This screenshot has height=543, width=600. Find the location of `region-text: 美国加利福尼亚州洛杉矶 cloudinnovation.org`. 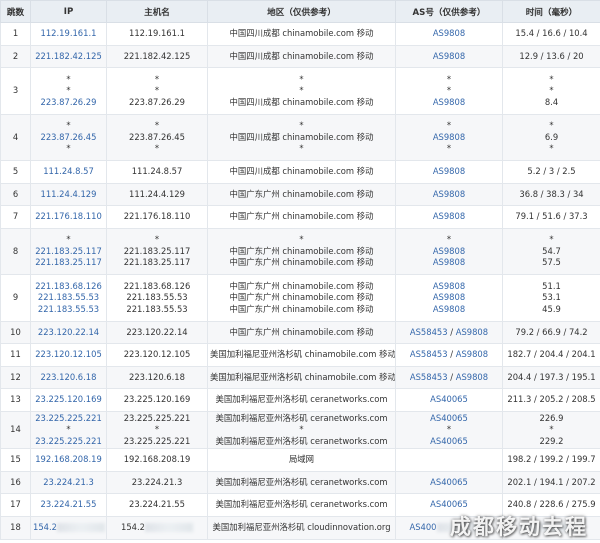

region-text: 美国加利福尼亚州洛杉矶 cloudinnovation.org is located at coordinates (301, 527).